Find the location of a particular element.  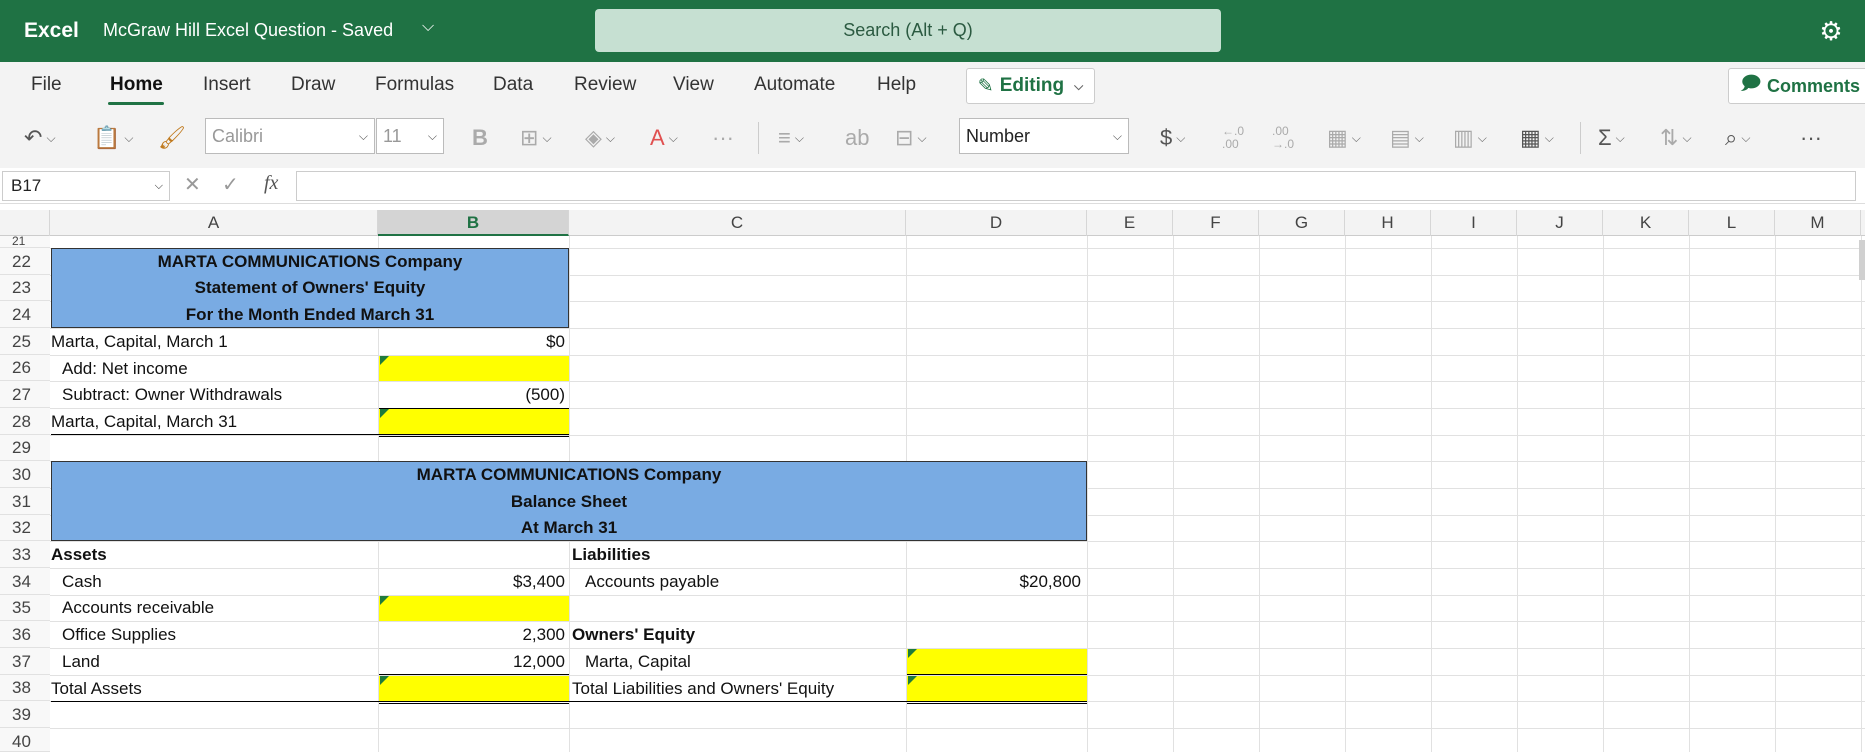

cell-a26: Add: Net income is located at coordinates (125, 369).